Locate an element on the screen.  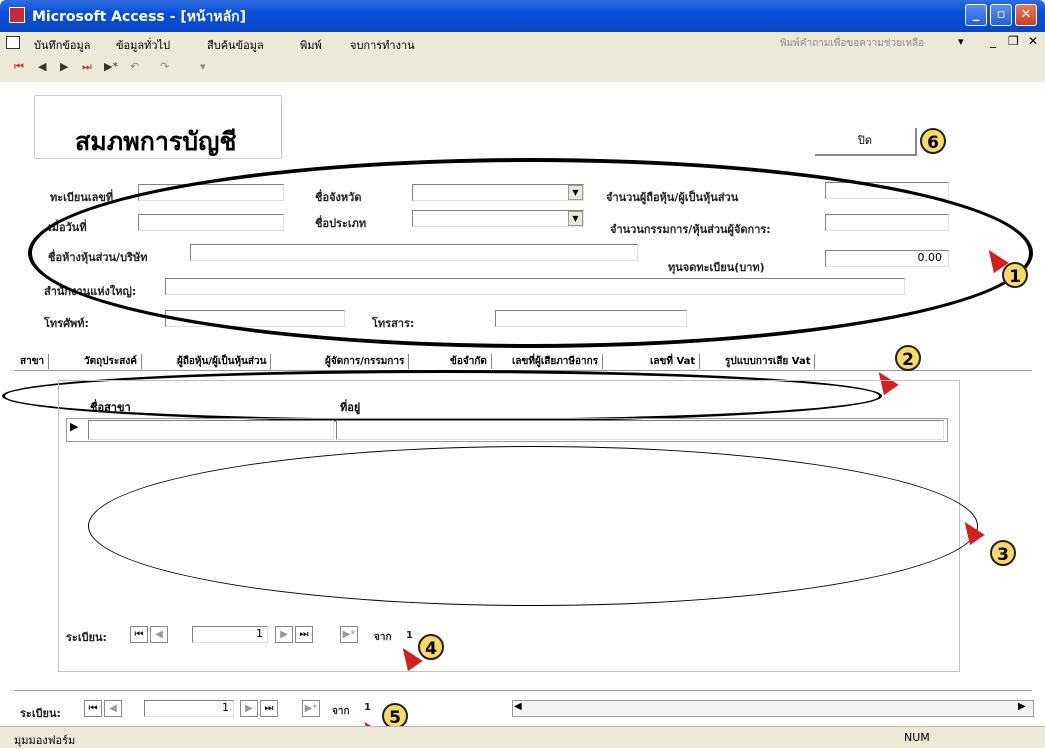
main-new-icon: ▶* is located at coordinates (311, 708).